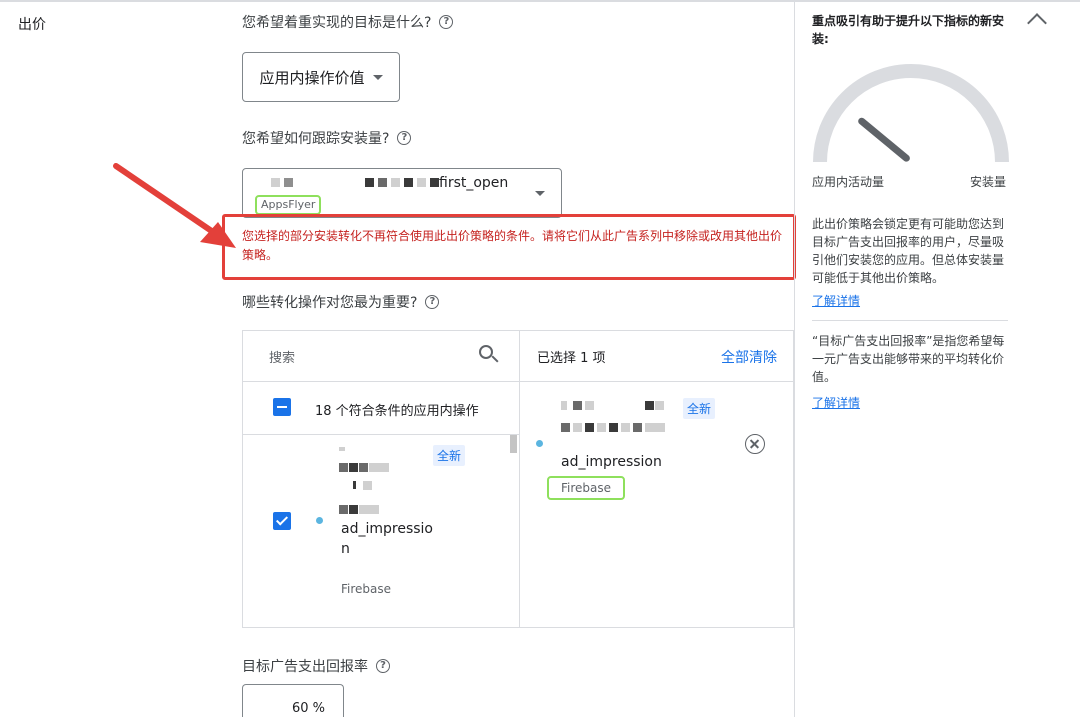 This screenshot has height=717, width=1080. Describe the element at coordinates (586, 488) in the screenshot. I see `selected-item-source: Firebase` at that location.